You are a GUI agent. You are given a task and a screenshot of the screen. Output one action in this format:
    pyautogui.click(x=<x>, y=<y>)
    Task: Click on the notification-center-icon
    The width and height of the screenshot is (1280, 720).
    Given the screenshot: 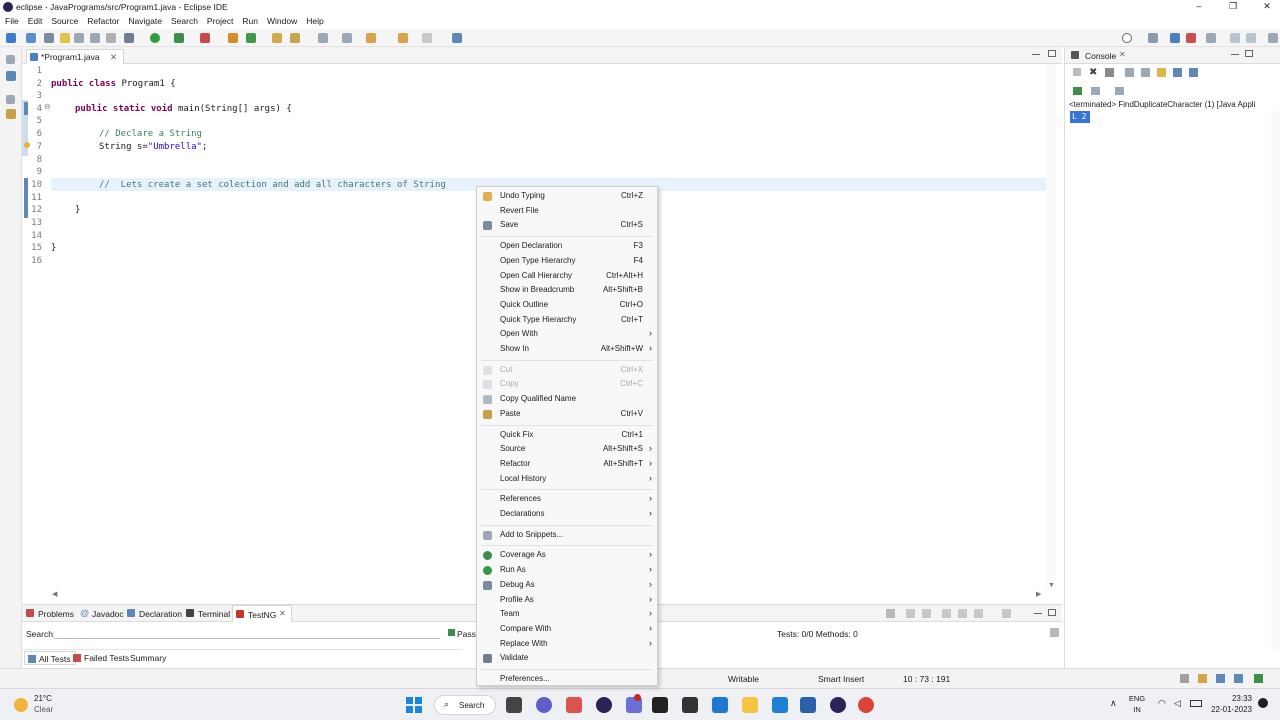 What is the action you would take?
    pyautogui.click(x=1263, y=703)
    